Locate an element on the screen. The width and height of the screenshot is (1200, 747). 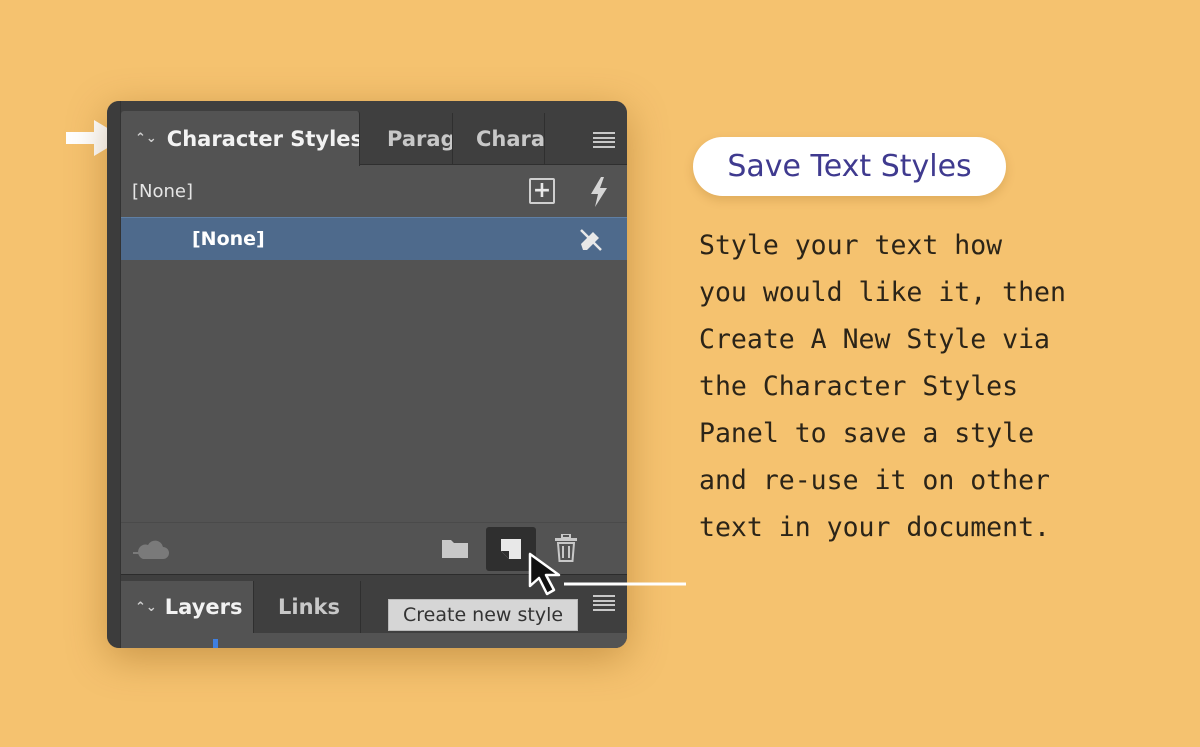
tab-label: Paragraph Styles is located at coordinates (419, 139).